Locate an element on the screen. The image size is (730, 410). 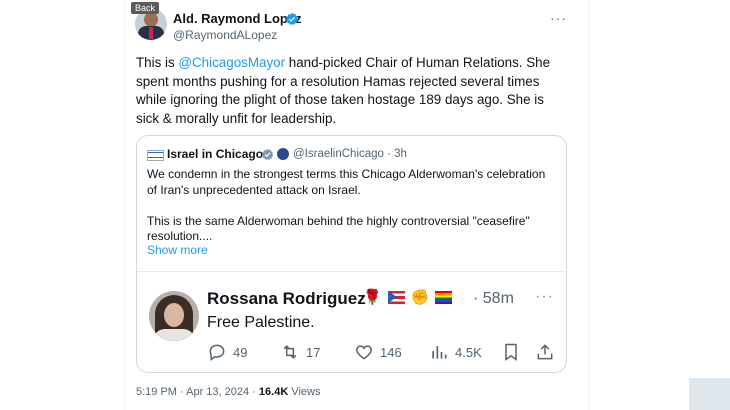
reply-icon is located at coordinates (217, 352).